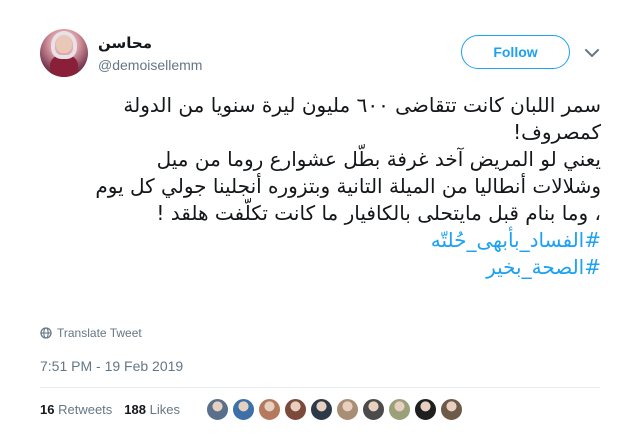  Describe the element at coordinates (557, 132) in the screenshot. I see `tweet-line: كمصروف!` at that location.